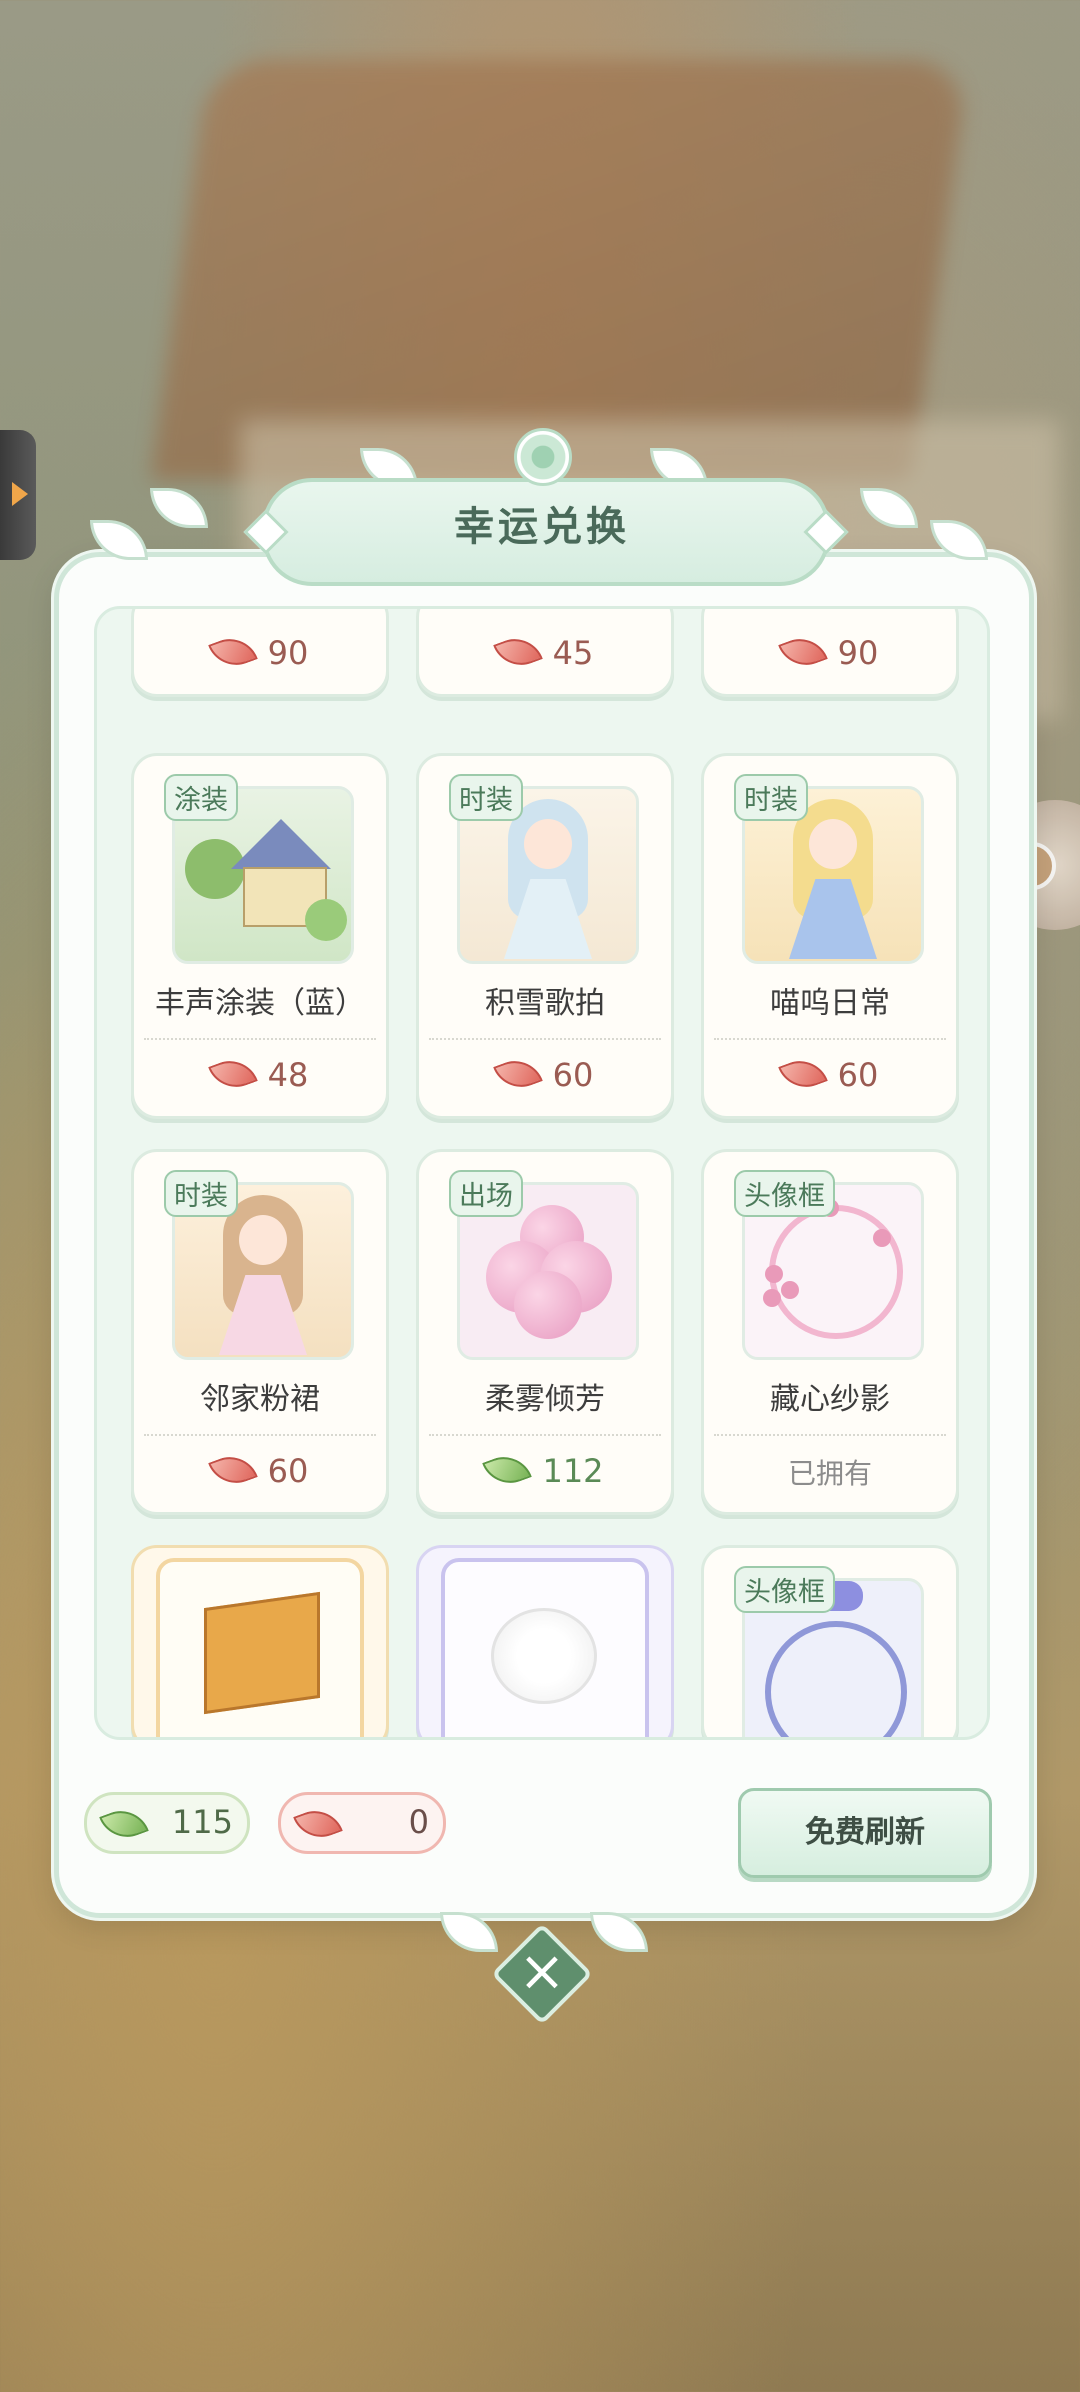  Describe the element at coordinates (830, 1641) in the screenshot. I see `item-card: 头像框` at that location.